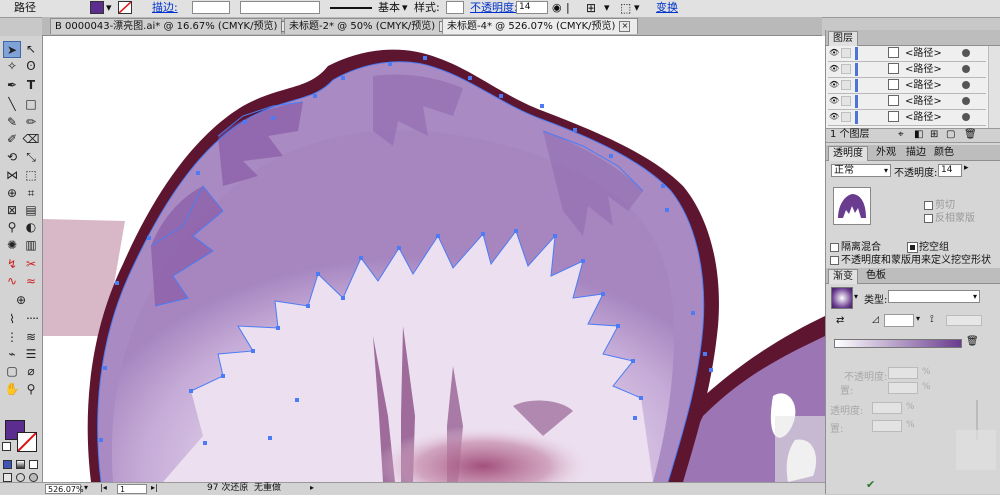  I want to click on wrinkle-tool-icon: ☰, so click(31, 354).